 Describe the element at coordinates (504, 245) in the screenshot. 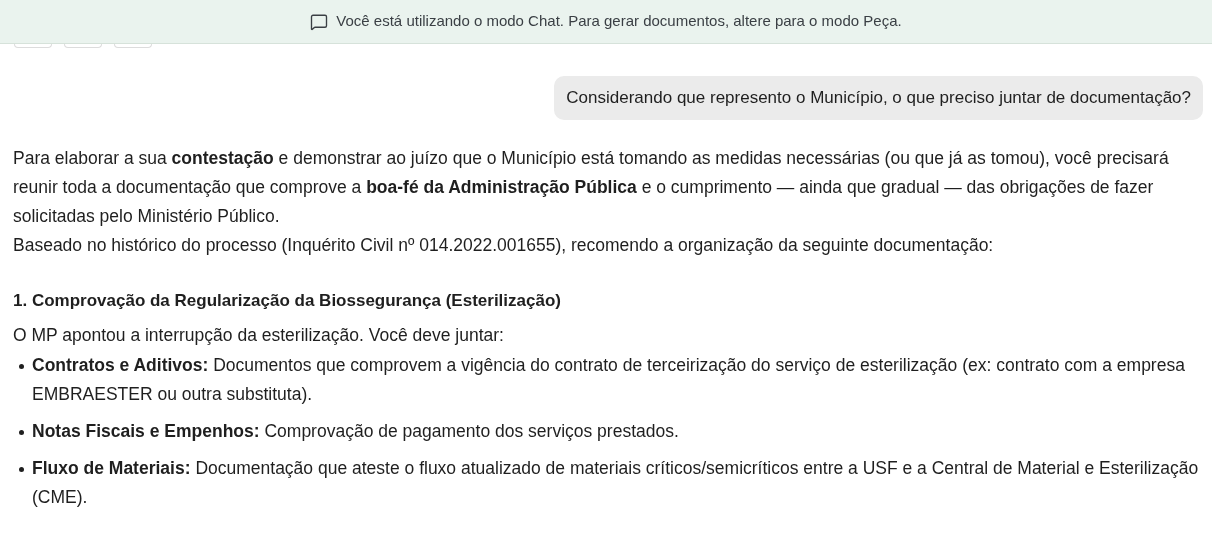

I see `answer-paragraph: Baseado no histórico do processo (Inquérito Civil nº 014.2022.001655), recomendo a organização da seguinte documentação:` at that location.